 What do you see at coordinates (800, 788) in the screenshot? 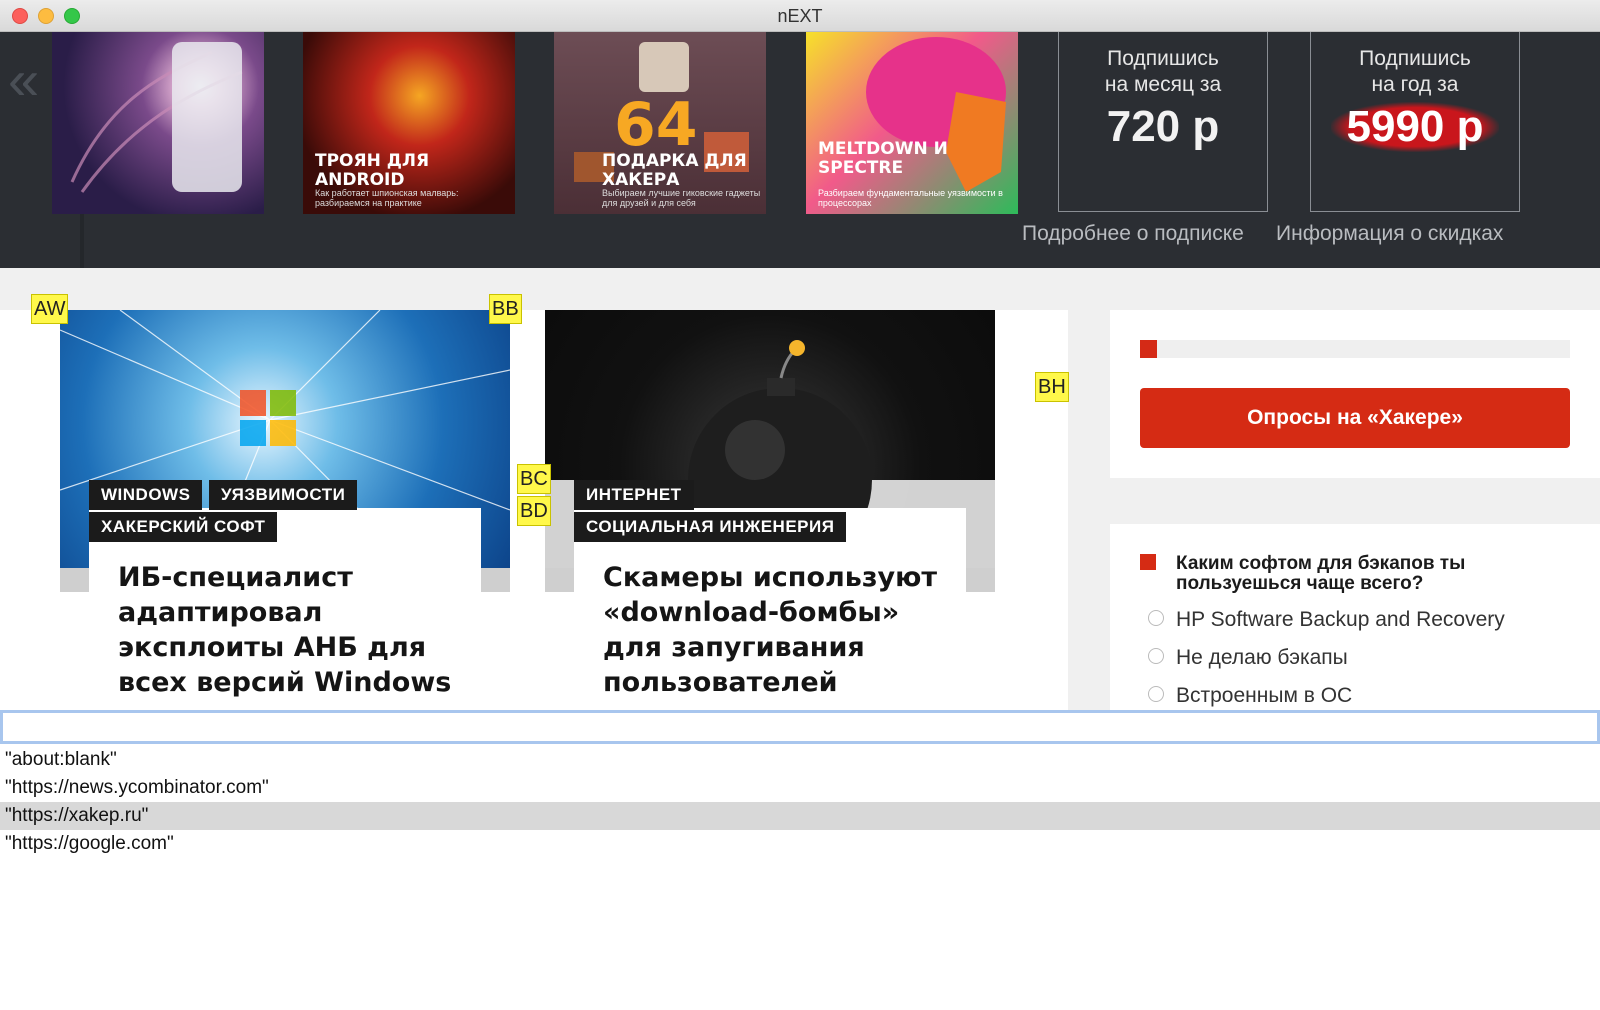
I see `url-suggestion: "https://news.ycombinator.com"` at bounding box center [800, 788].